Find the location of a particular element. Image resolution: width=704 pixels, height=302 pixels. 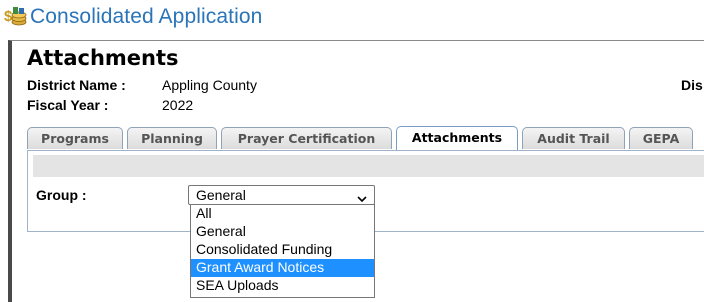

group-option-grant-award-notices: Grant Award Notices is located at coordinates (282, 268).